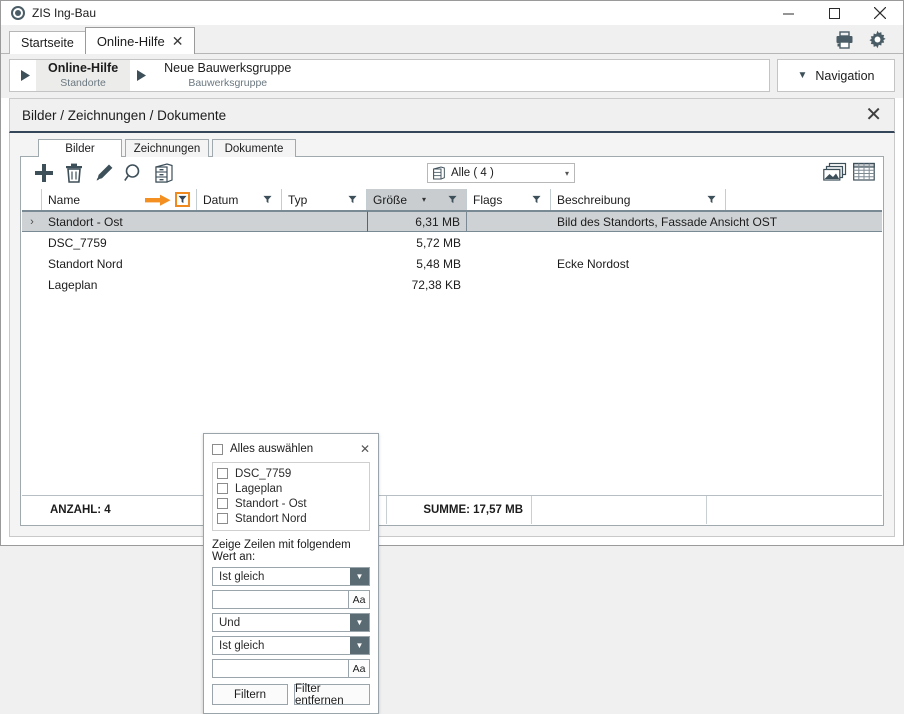 The image size is (904, 714). What do you see at coordinates (593, 200) in the screenshot?
I see `column-label: Beschreibung` at bounding box center [593, 200].